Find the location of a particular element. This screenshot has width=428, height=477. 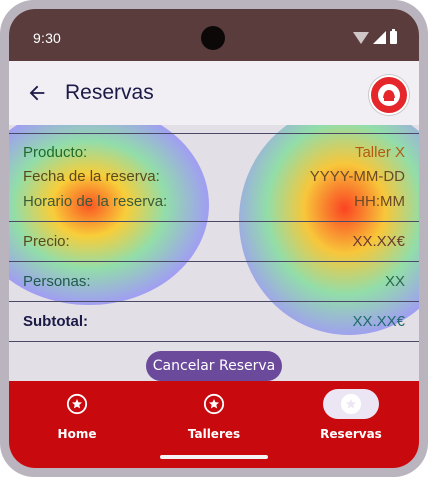

camera-cutout is located at coordinates (213, 38).